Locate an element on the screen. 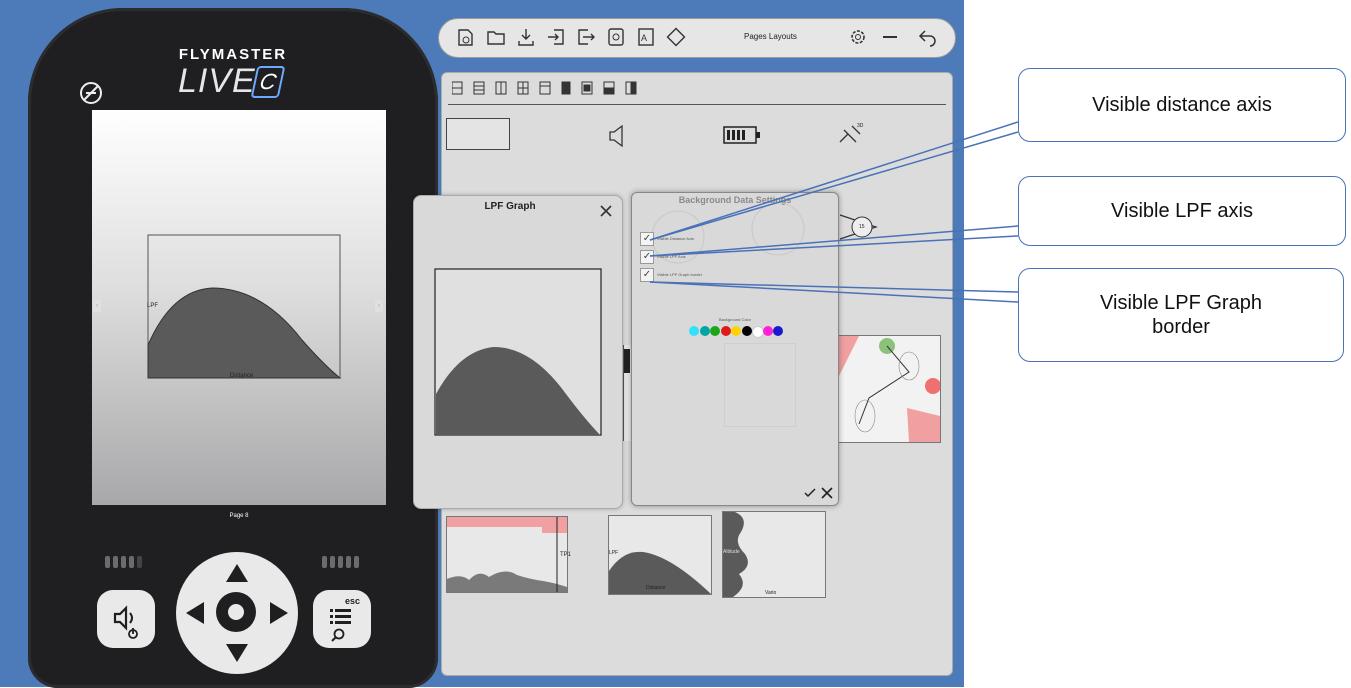  callout-distance-axis: Visible distance axis is located at coordinates (1182, 105).